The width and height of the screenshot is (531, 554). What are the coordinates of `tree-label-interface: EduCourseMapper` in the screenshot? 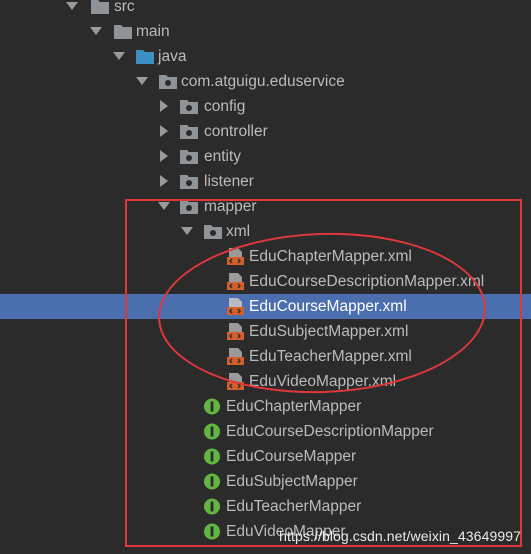 It's located at (291, 456).